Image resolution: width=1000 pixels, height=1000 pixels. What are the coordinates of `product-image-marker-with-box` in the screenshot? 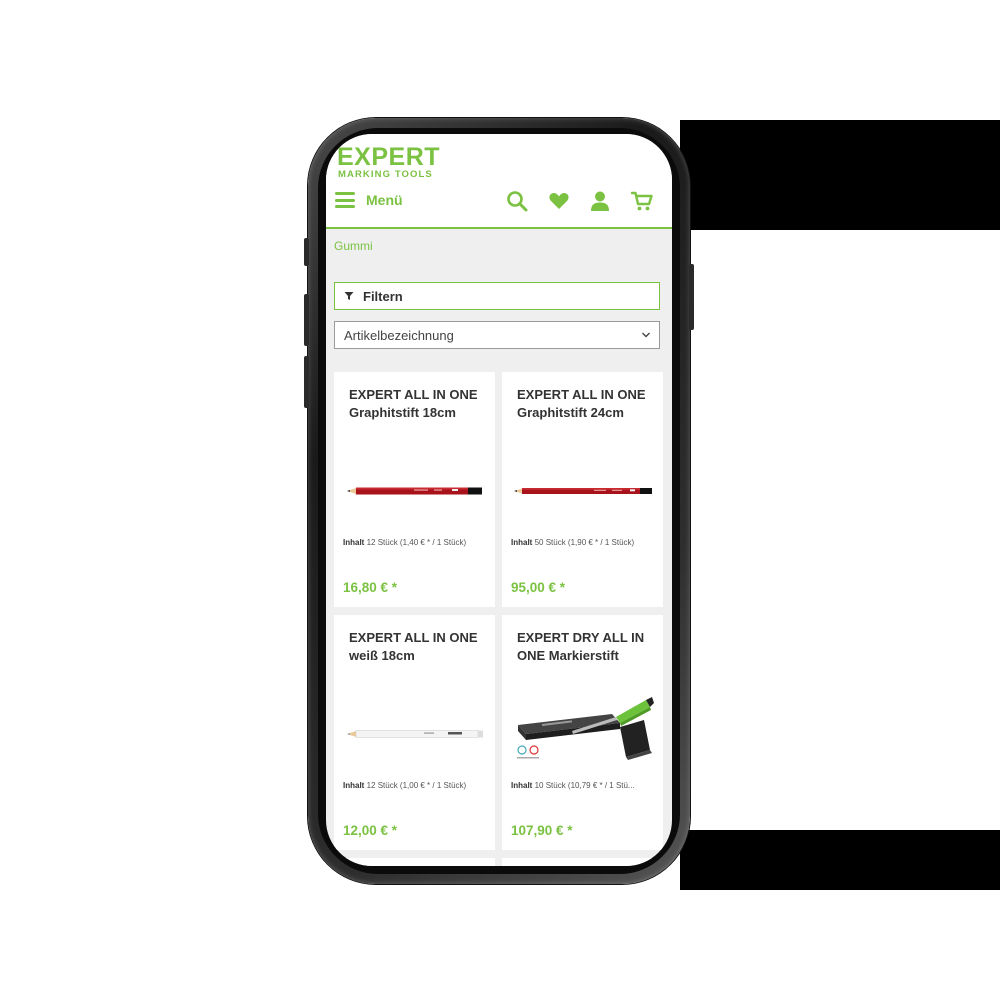 It's located at (583, 734).